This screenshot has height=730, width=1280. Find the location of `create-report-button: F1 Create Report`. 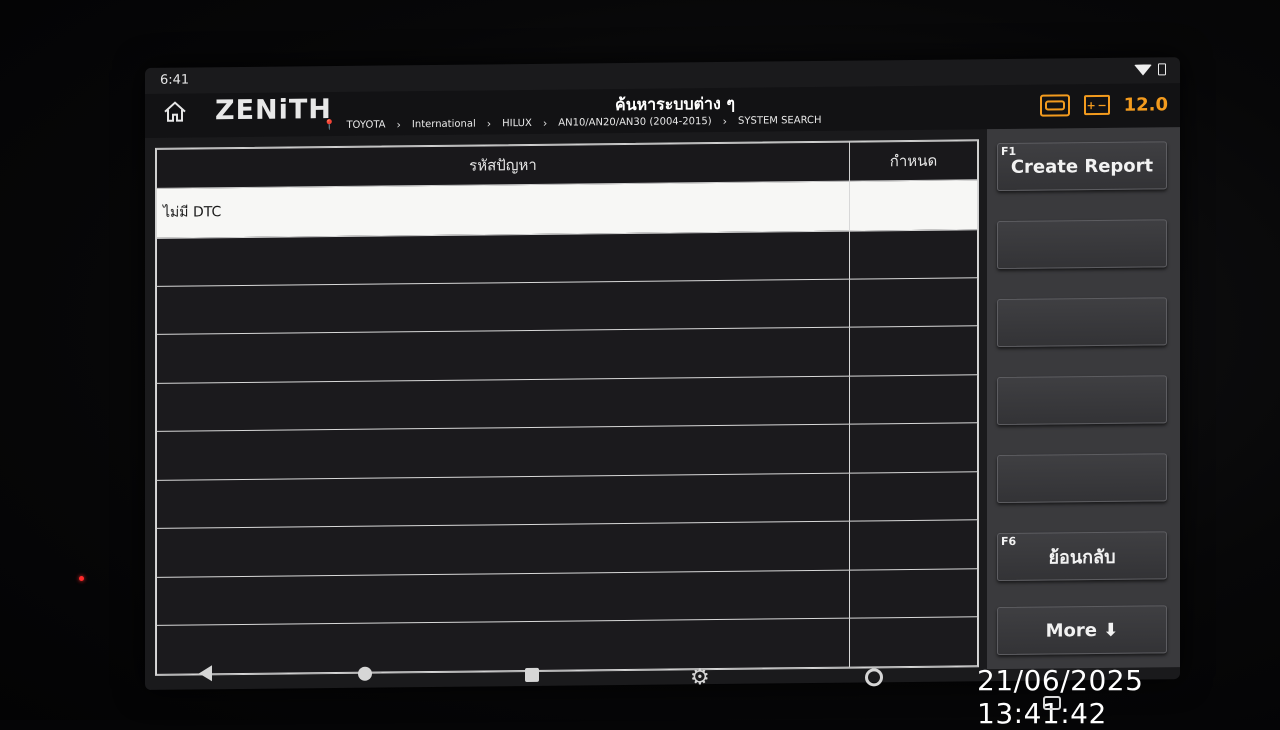

create-report-button: F1 Create Report is located at coordinates (1082, 166).